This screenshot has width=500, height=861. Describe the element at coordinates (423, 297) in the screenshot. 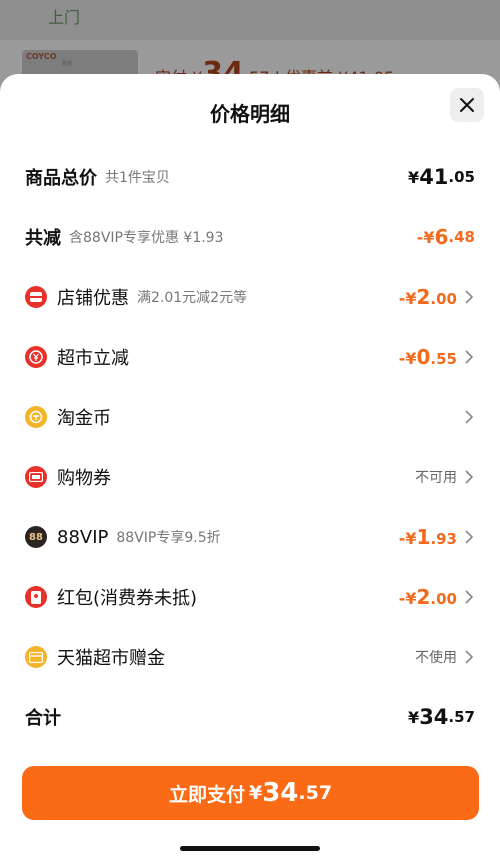

I see `shop-discount-int: 2` at that location.